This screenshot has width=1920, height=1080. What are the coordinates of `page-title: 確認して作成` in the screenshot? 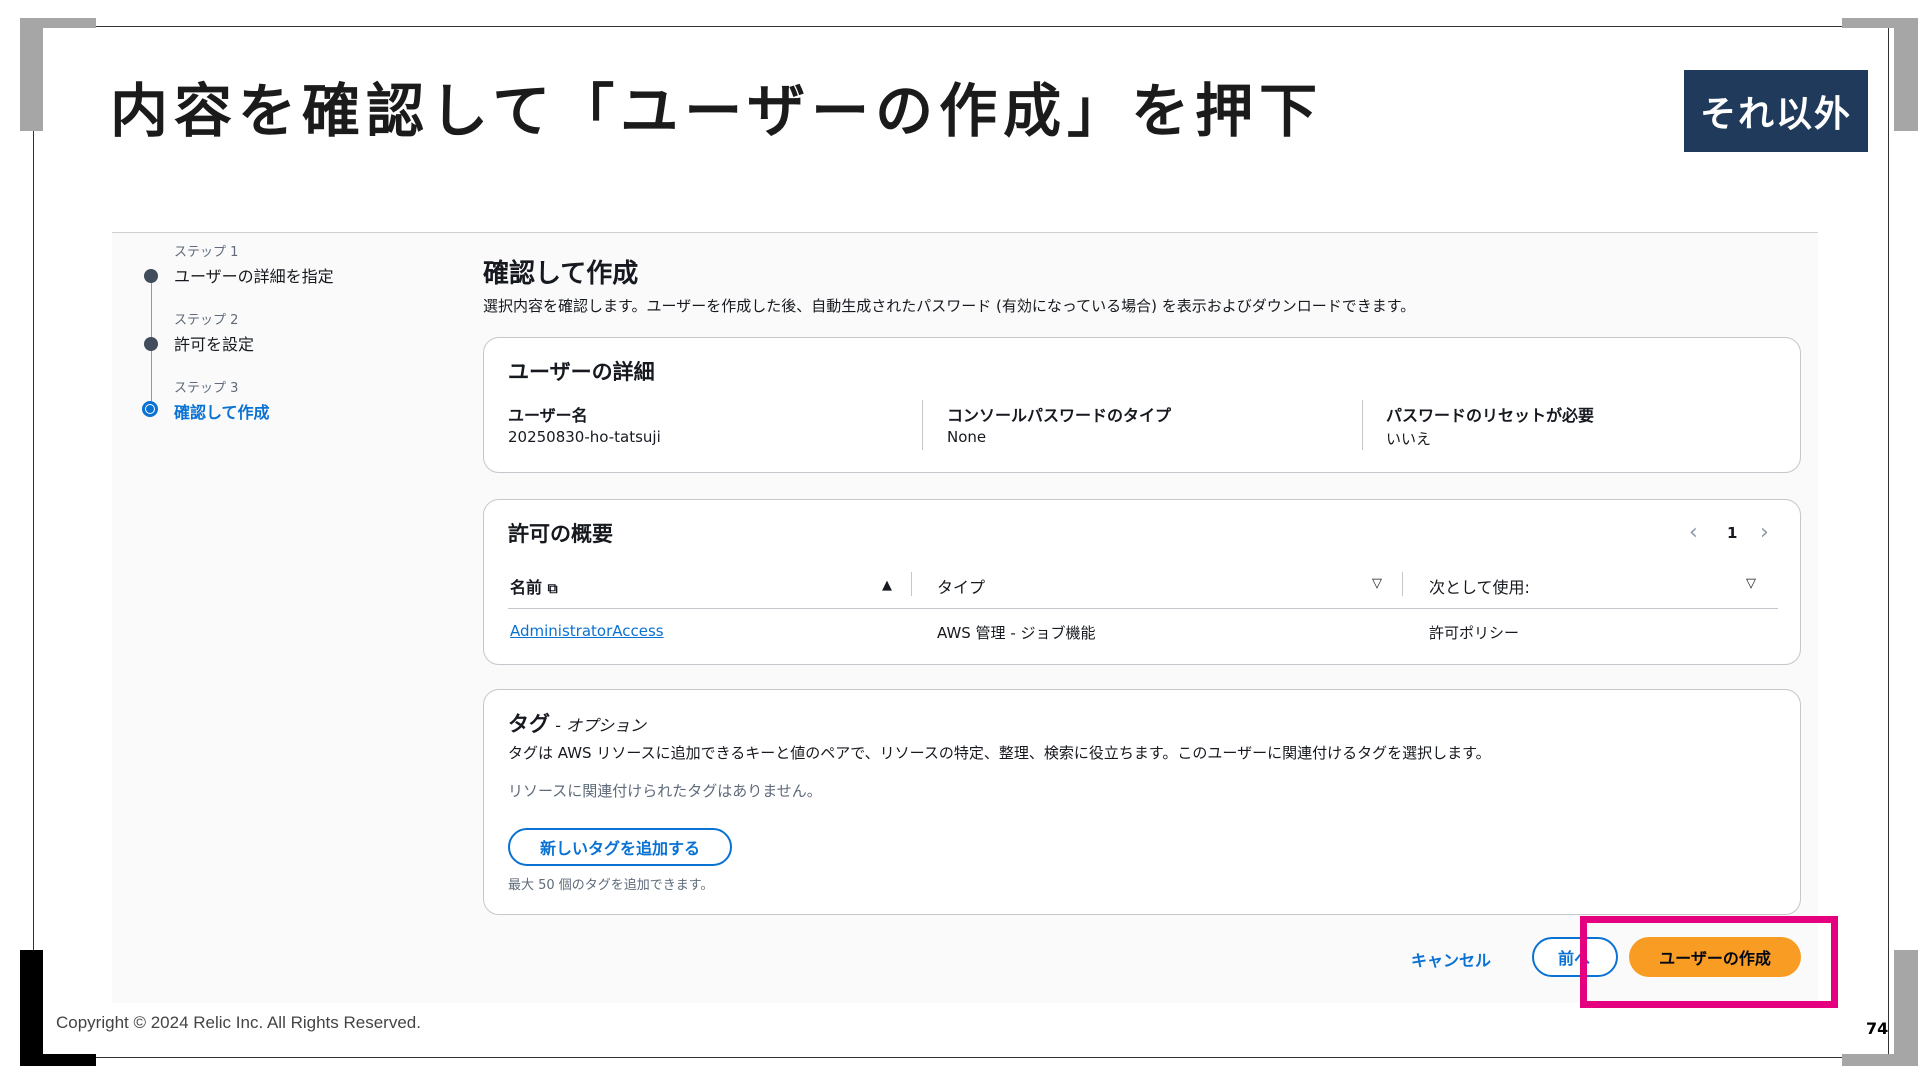 It's located at (561, 274).